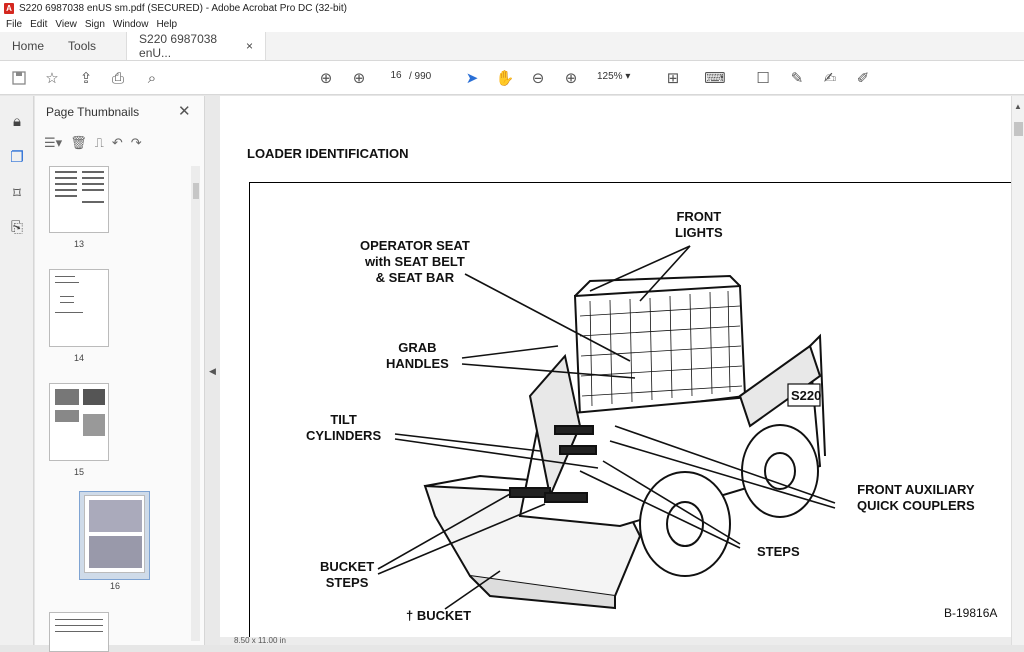 The width and height of the screenshot is (1024, 652). What do you see at coordinates (249, 46) in the screenshot?
I see `tab-close-icon: ×` at bounding box center [249, 46].